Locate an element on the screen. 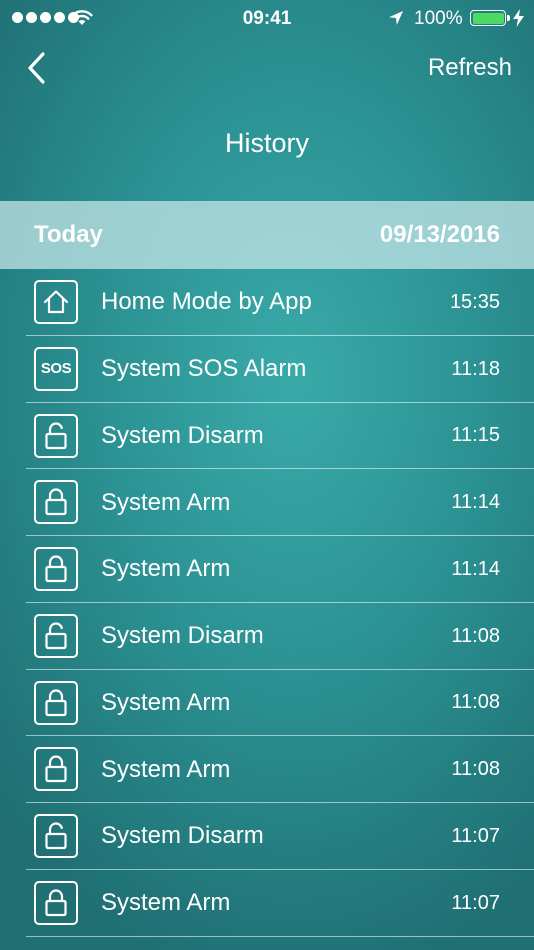 The width and height of the screenshot is (534, 950). home-icon is located at coordinates (56, 302).